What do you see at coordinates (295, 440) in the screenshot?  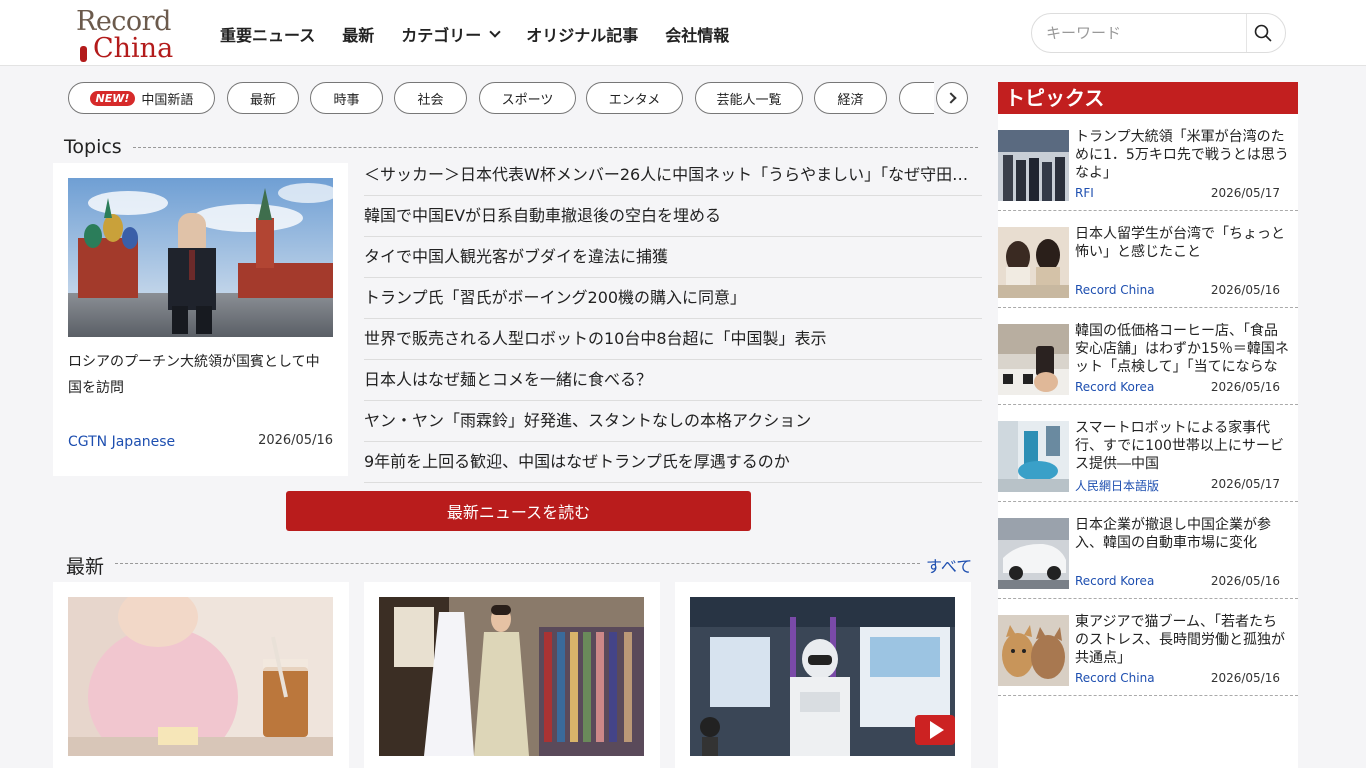 I see `feature-date: 2026/05/16` at bounding box center [295, 440].